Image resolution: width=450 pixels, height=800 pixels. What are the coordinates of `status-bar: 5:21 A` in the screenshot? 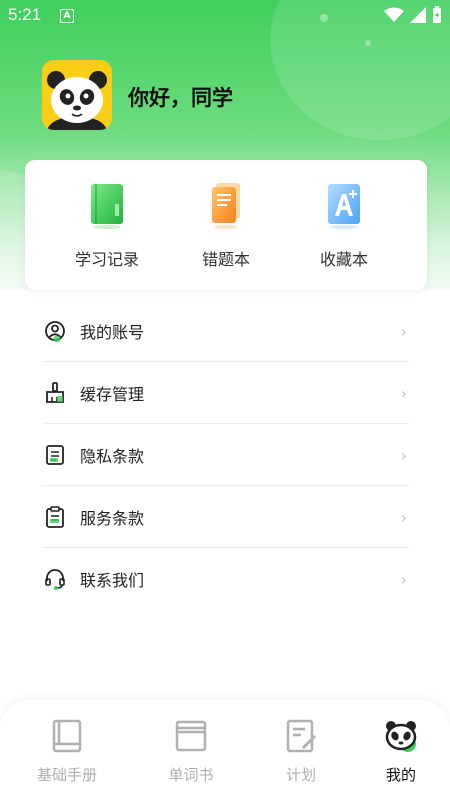 It's located at (225, 15).